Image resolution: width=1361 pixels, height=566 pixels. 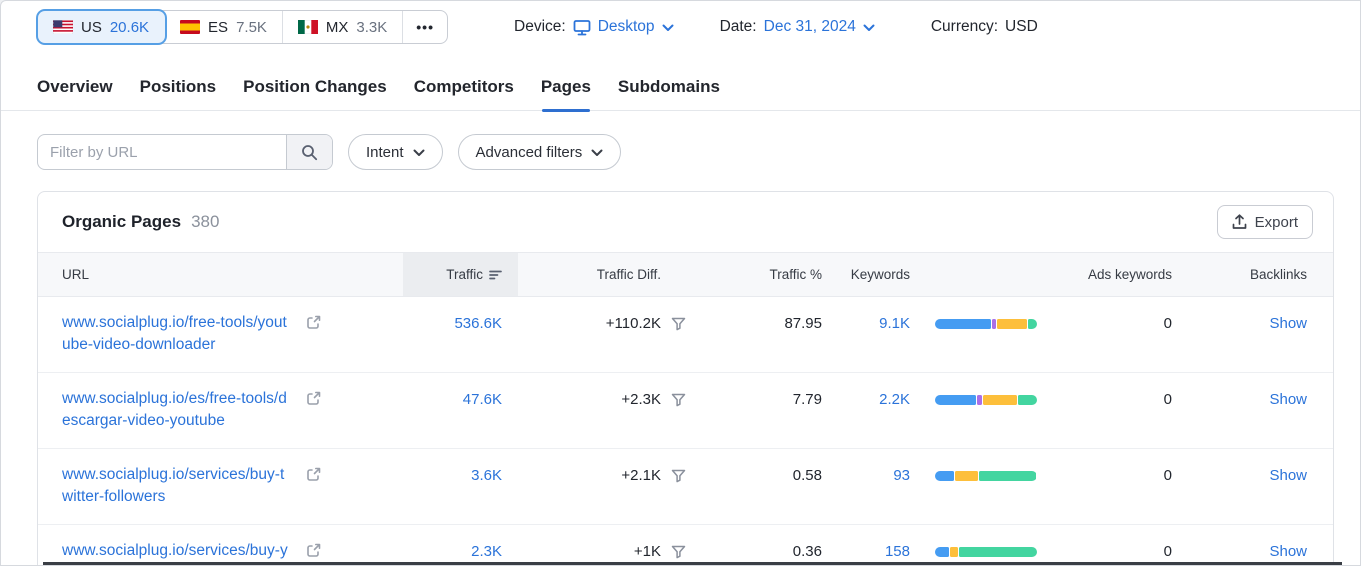 I want to click on country-code: US, so click(x=91, y=27).